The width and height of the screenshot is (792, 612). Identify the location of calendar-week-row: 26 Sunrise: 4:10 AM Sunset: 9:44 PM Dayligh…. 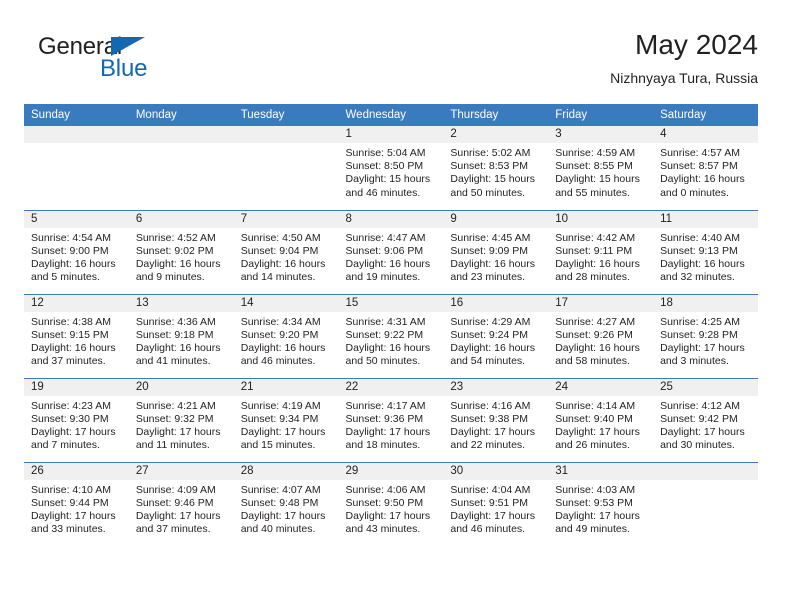
(391, 504).